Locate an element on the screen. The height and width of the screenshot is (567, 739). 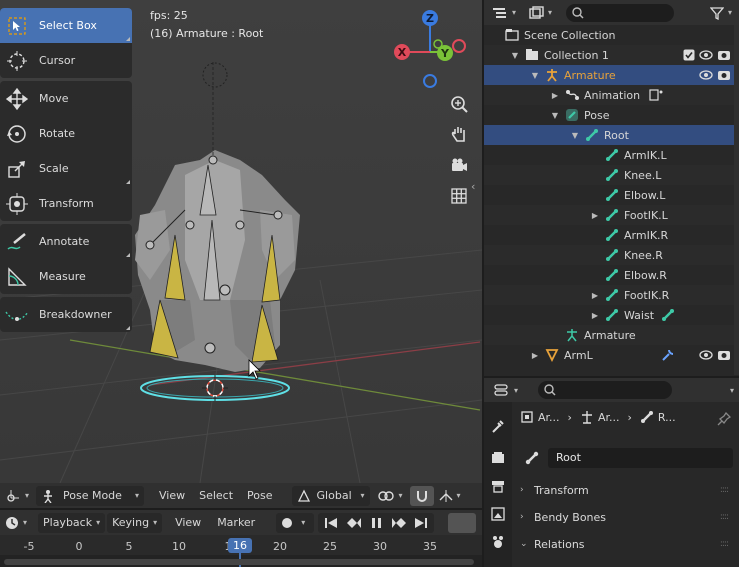
menu-pose: Pose is located at coordinates (259, 496).